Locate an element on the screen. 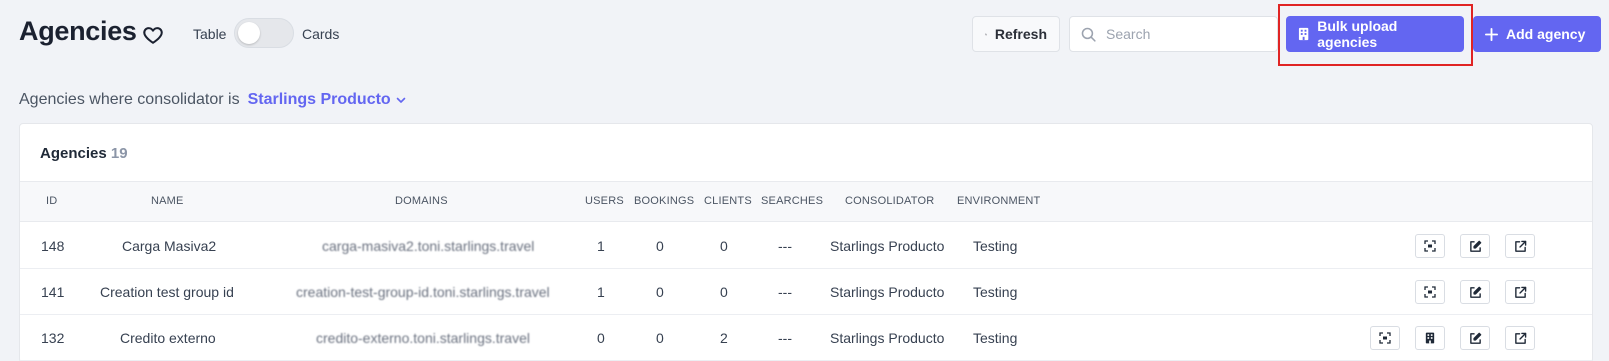  search-box is located at coordinates (1173, 34).